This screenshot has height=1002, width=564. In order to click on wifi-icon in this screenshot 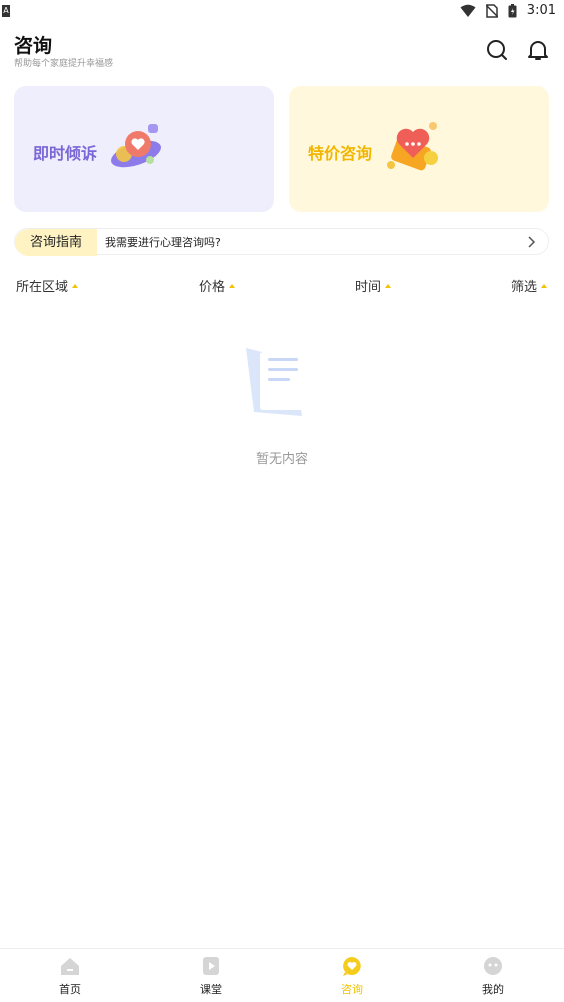, I will do `click(468, 10)`.